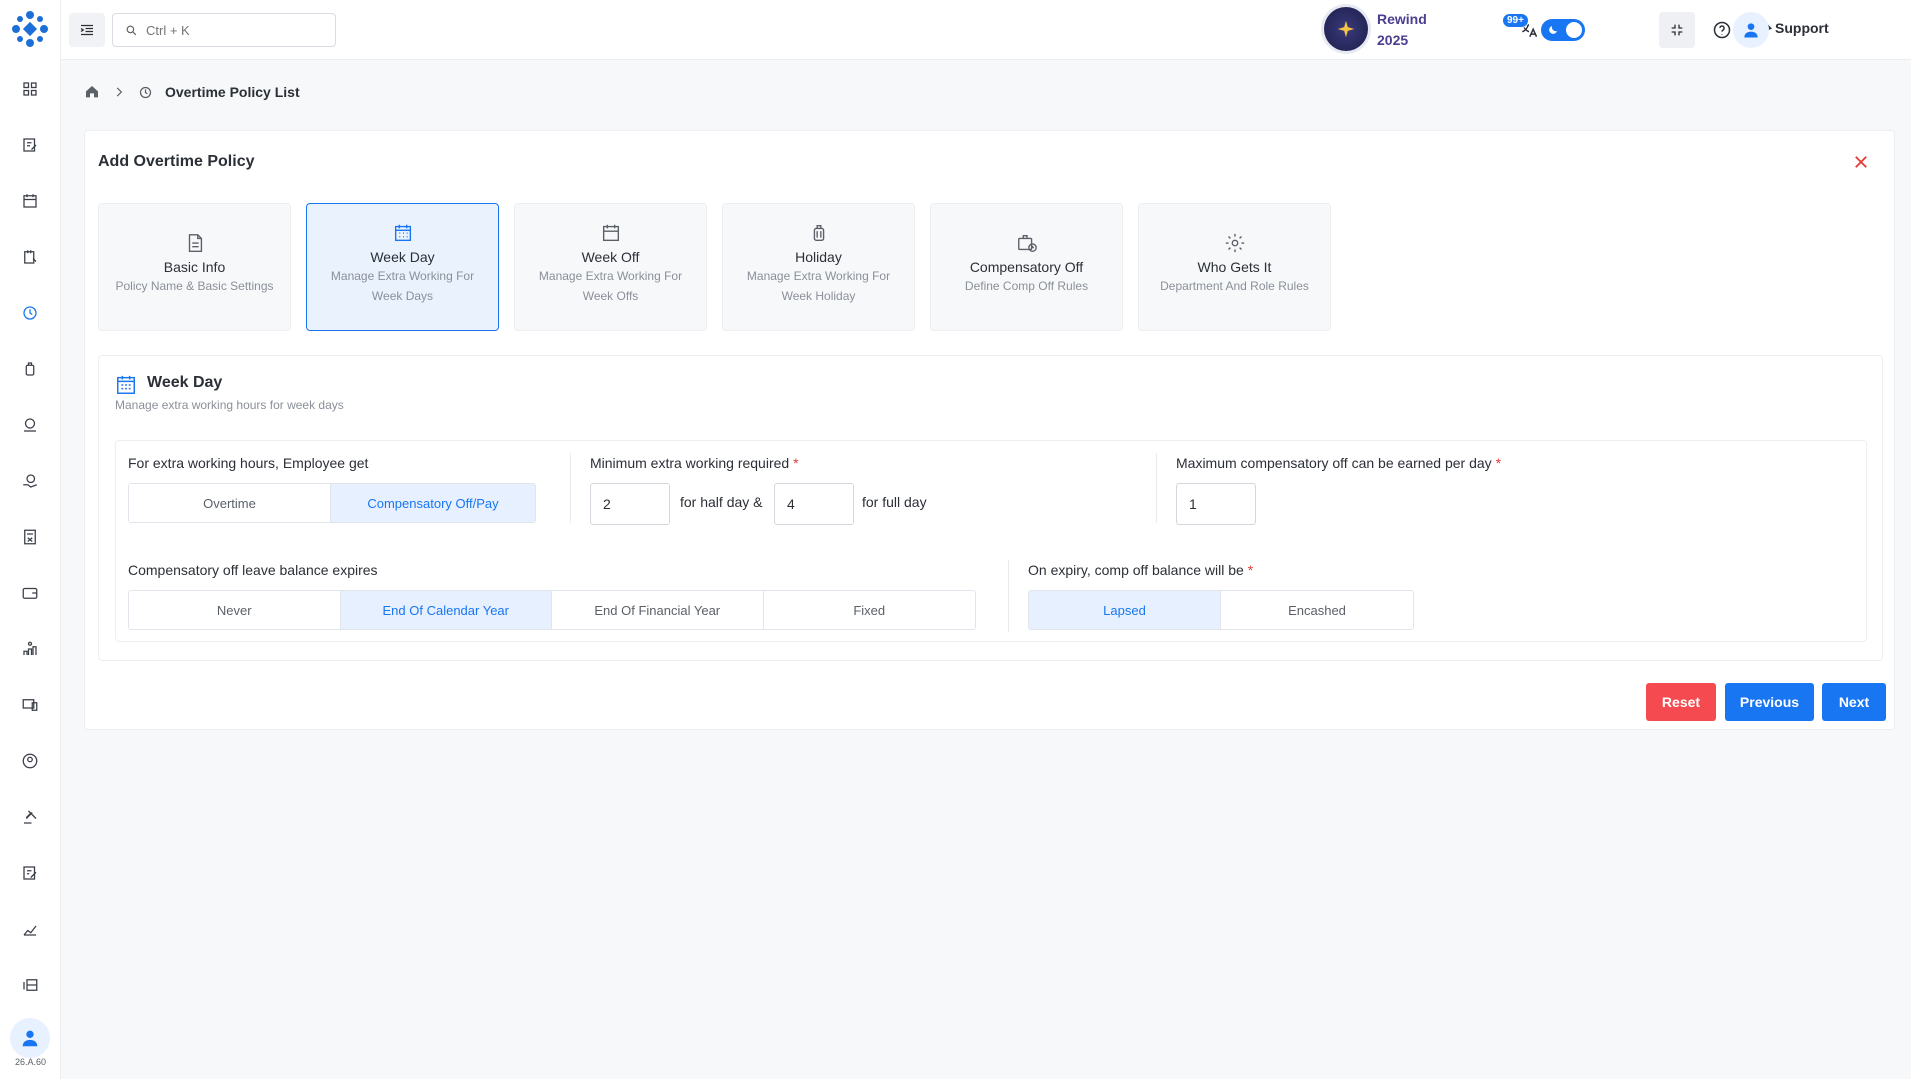 The height and width of the screenshot is (1079, 1911). I want to click on team-chart-icon, so click(30, 649).